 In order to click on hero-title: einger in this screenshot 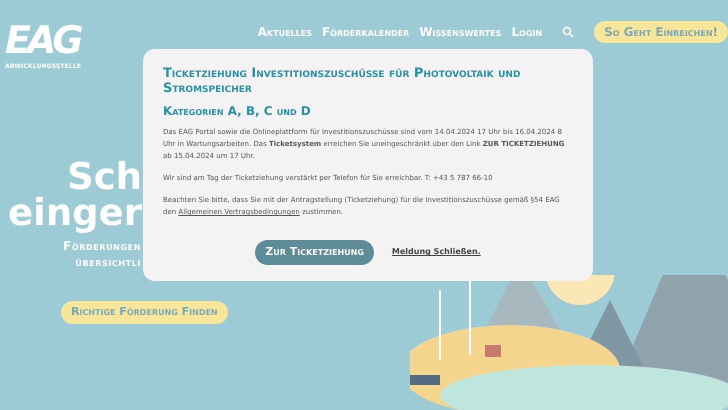, I will do `click(75, 213)`.